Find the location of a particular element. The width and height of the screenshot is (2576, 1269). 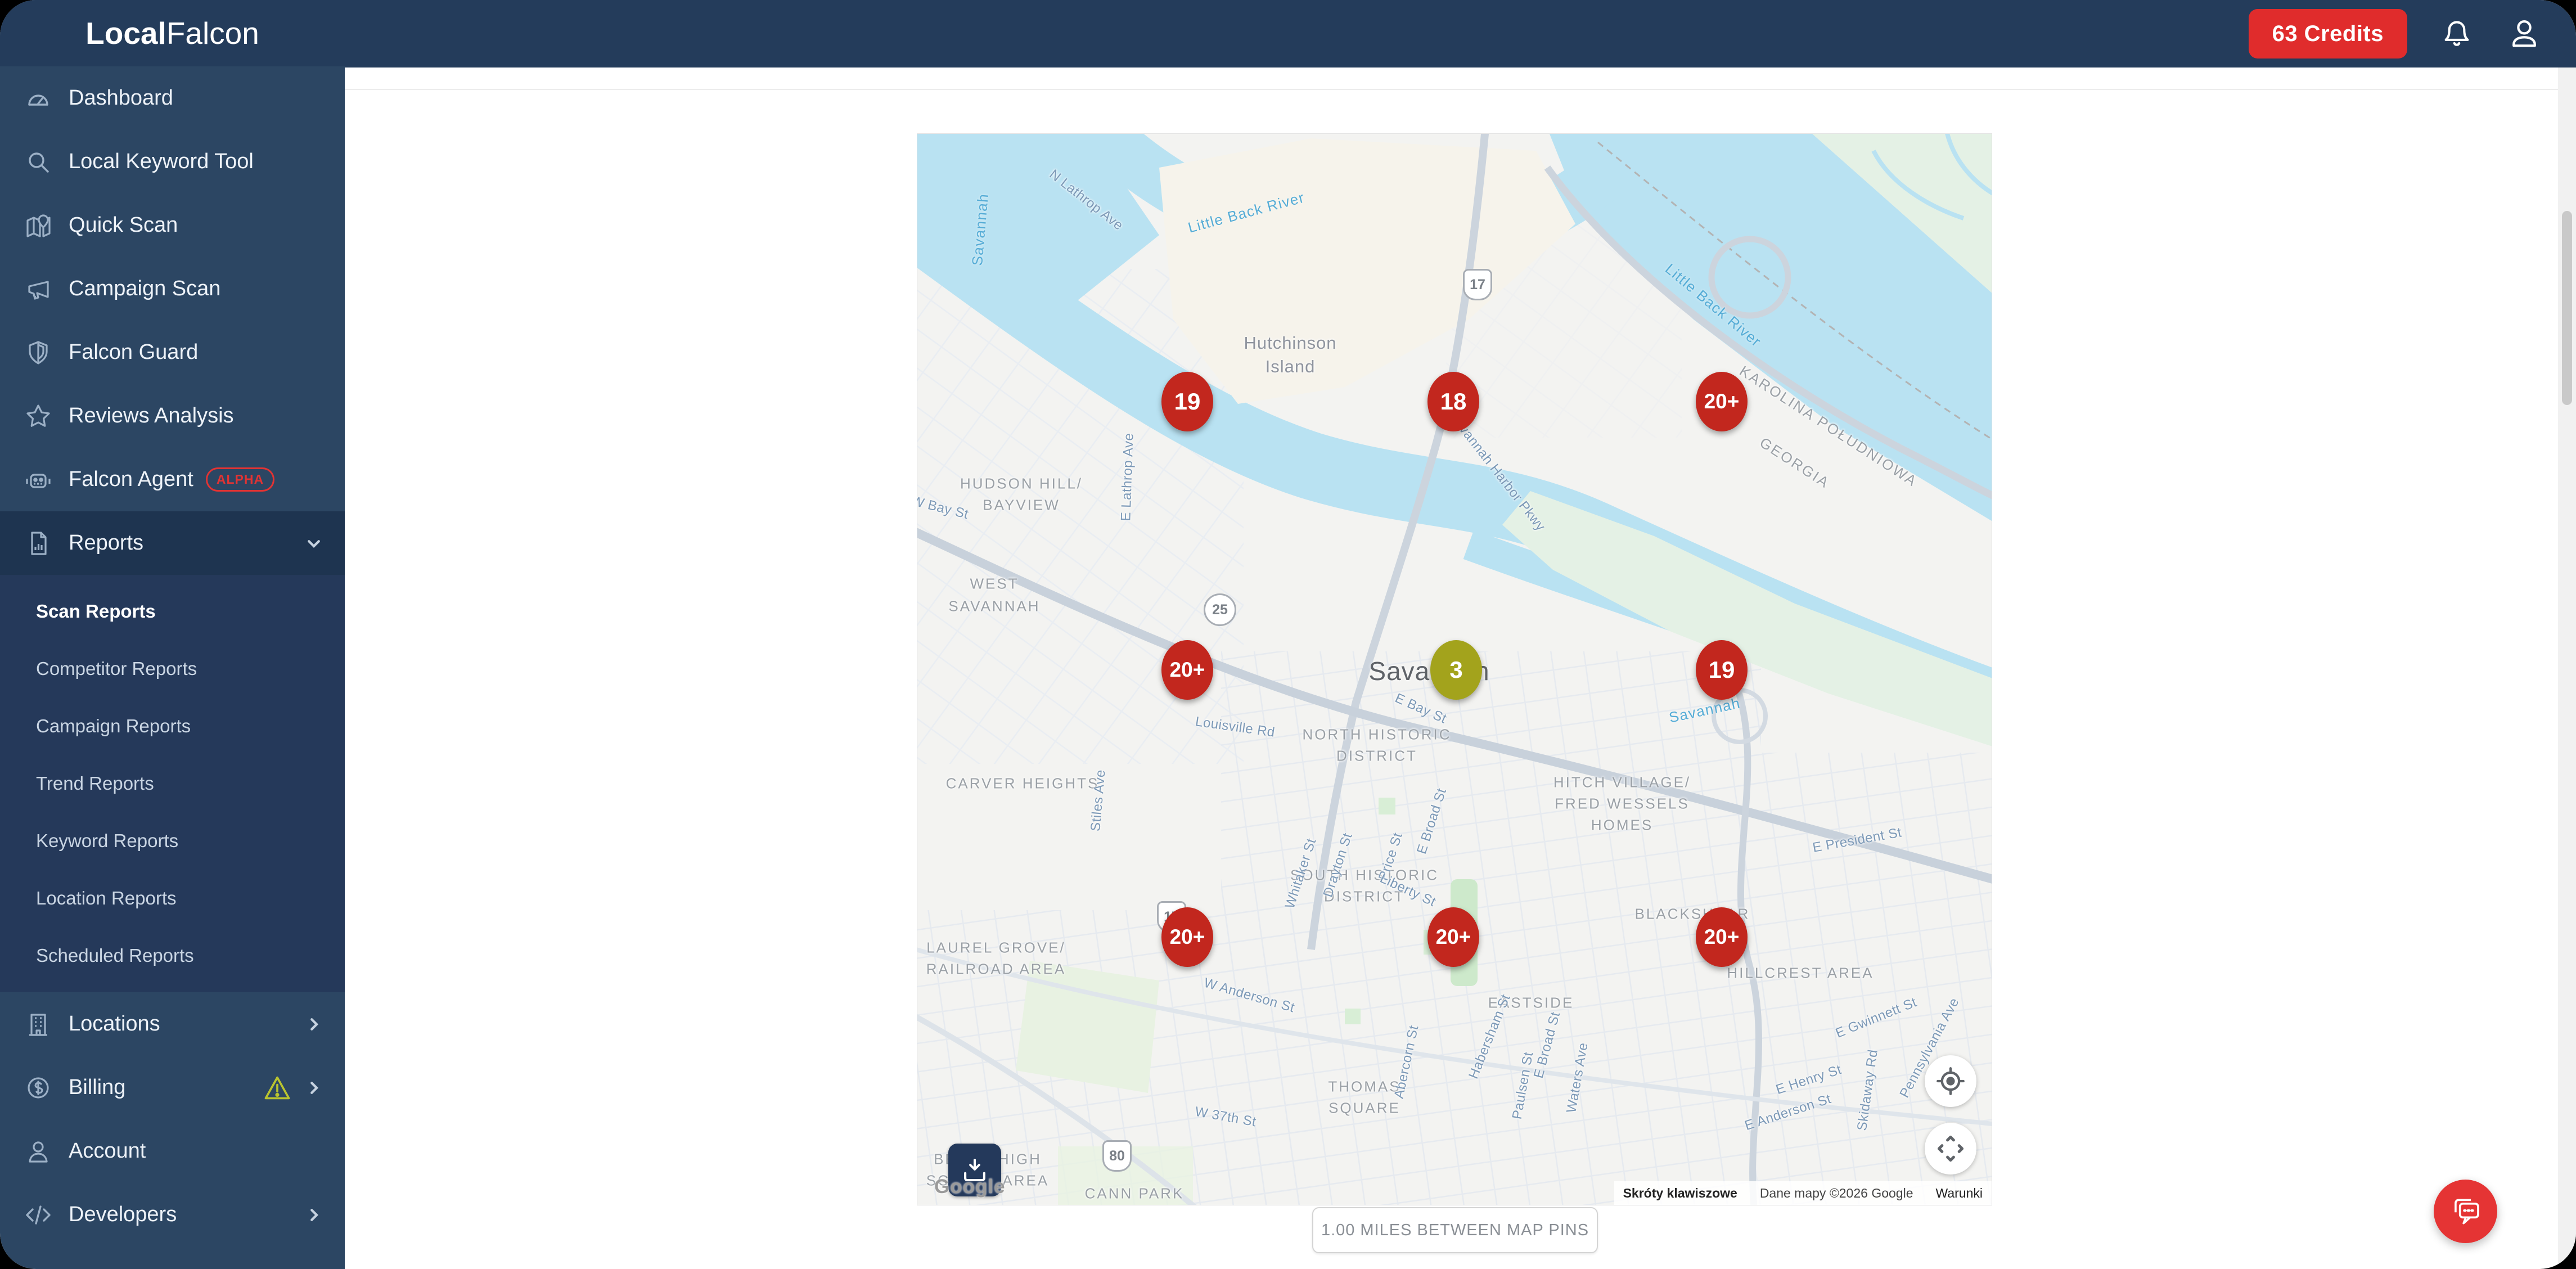

submenu-label: Scheduled Reports is located at coordinates (115, 955).